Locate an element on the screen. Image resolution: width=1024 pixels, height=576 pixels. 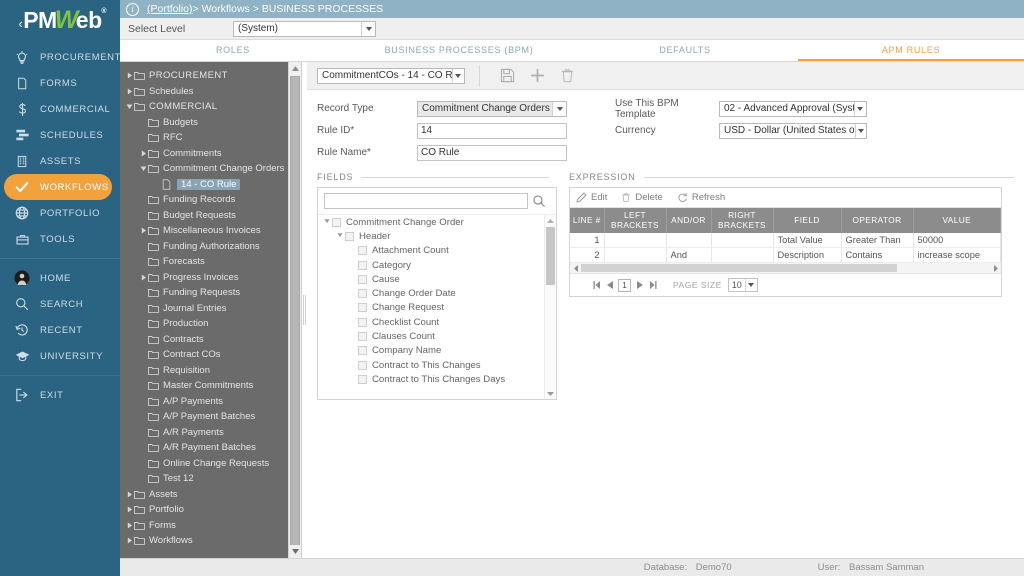
scroll-up-icon is located at coordinates (295, 68).